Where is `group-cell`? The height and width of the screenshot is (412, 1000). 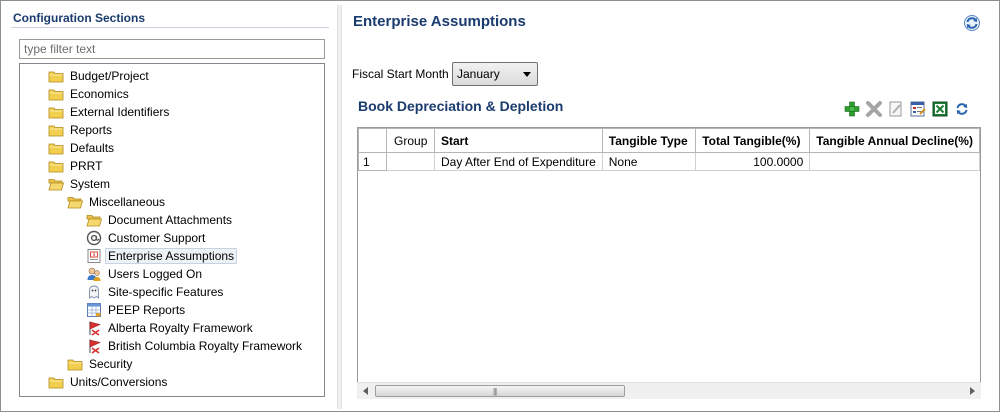 group-cell is located at coordinates (410, 161).